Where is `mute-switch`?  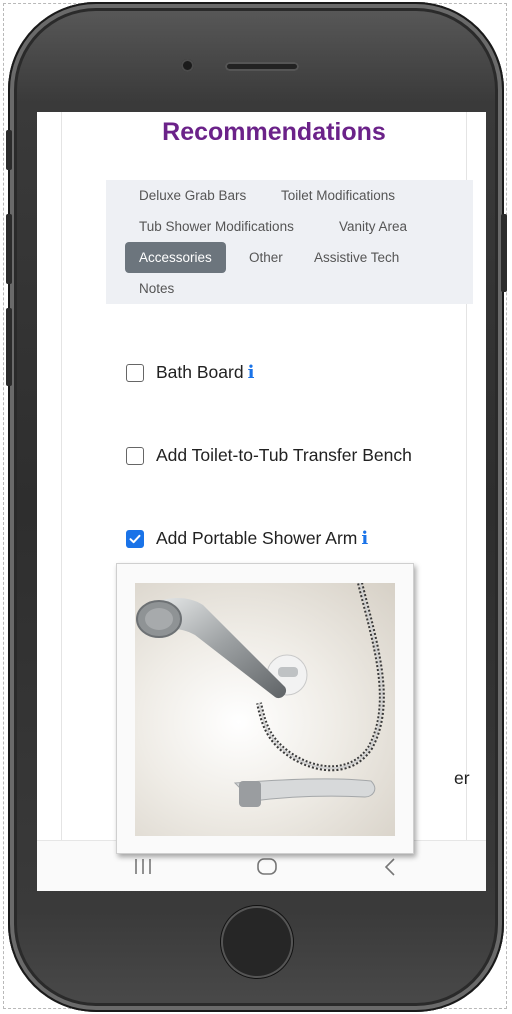
mute-switch is located at coordinates (9, 150).